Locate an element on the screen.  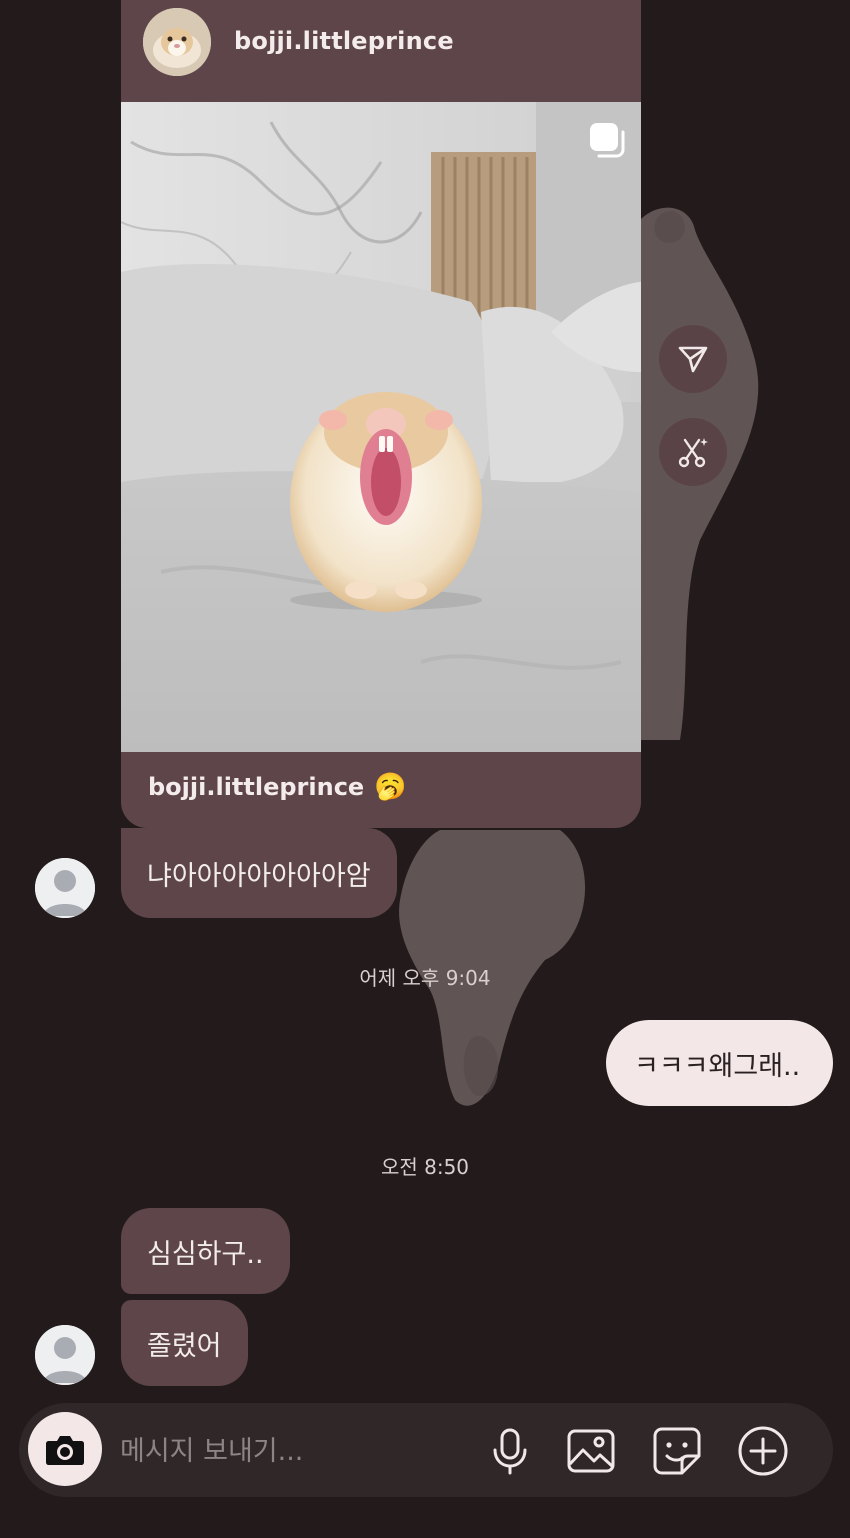
sticker-icon is located at coordinates (677, 1451).